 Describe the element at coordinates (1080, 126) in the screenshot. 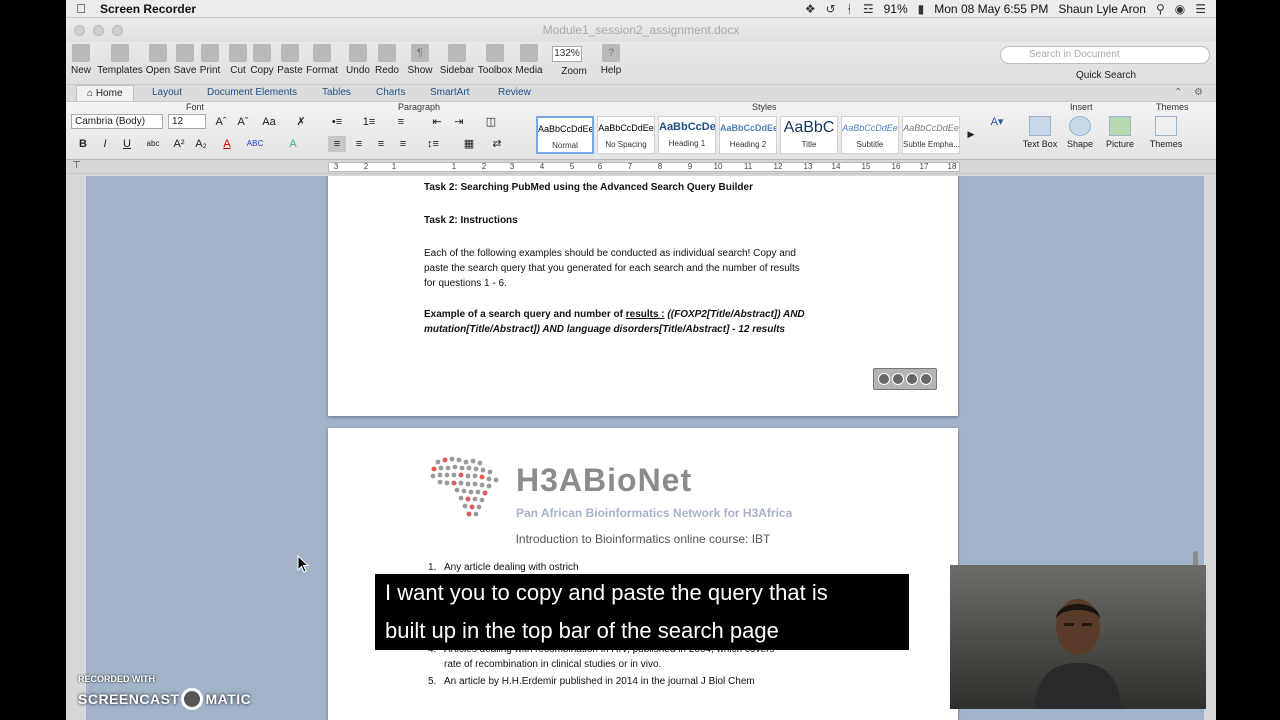

I see `shape-icon` at that location.